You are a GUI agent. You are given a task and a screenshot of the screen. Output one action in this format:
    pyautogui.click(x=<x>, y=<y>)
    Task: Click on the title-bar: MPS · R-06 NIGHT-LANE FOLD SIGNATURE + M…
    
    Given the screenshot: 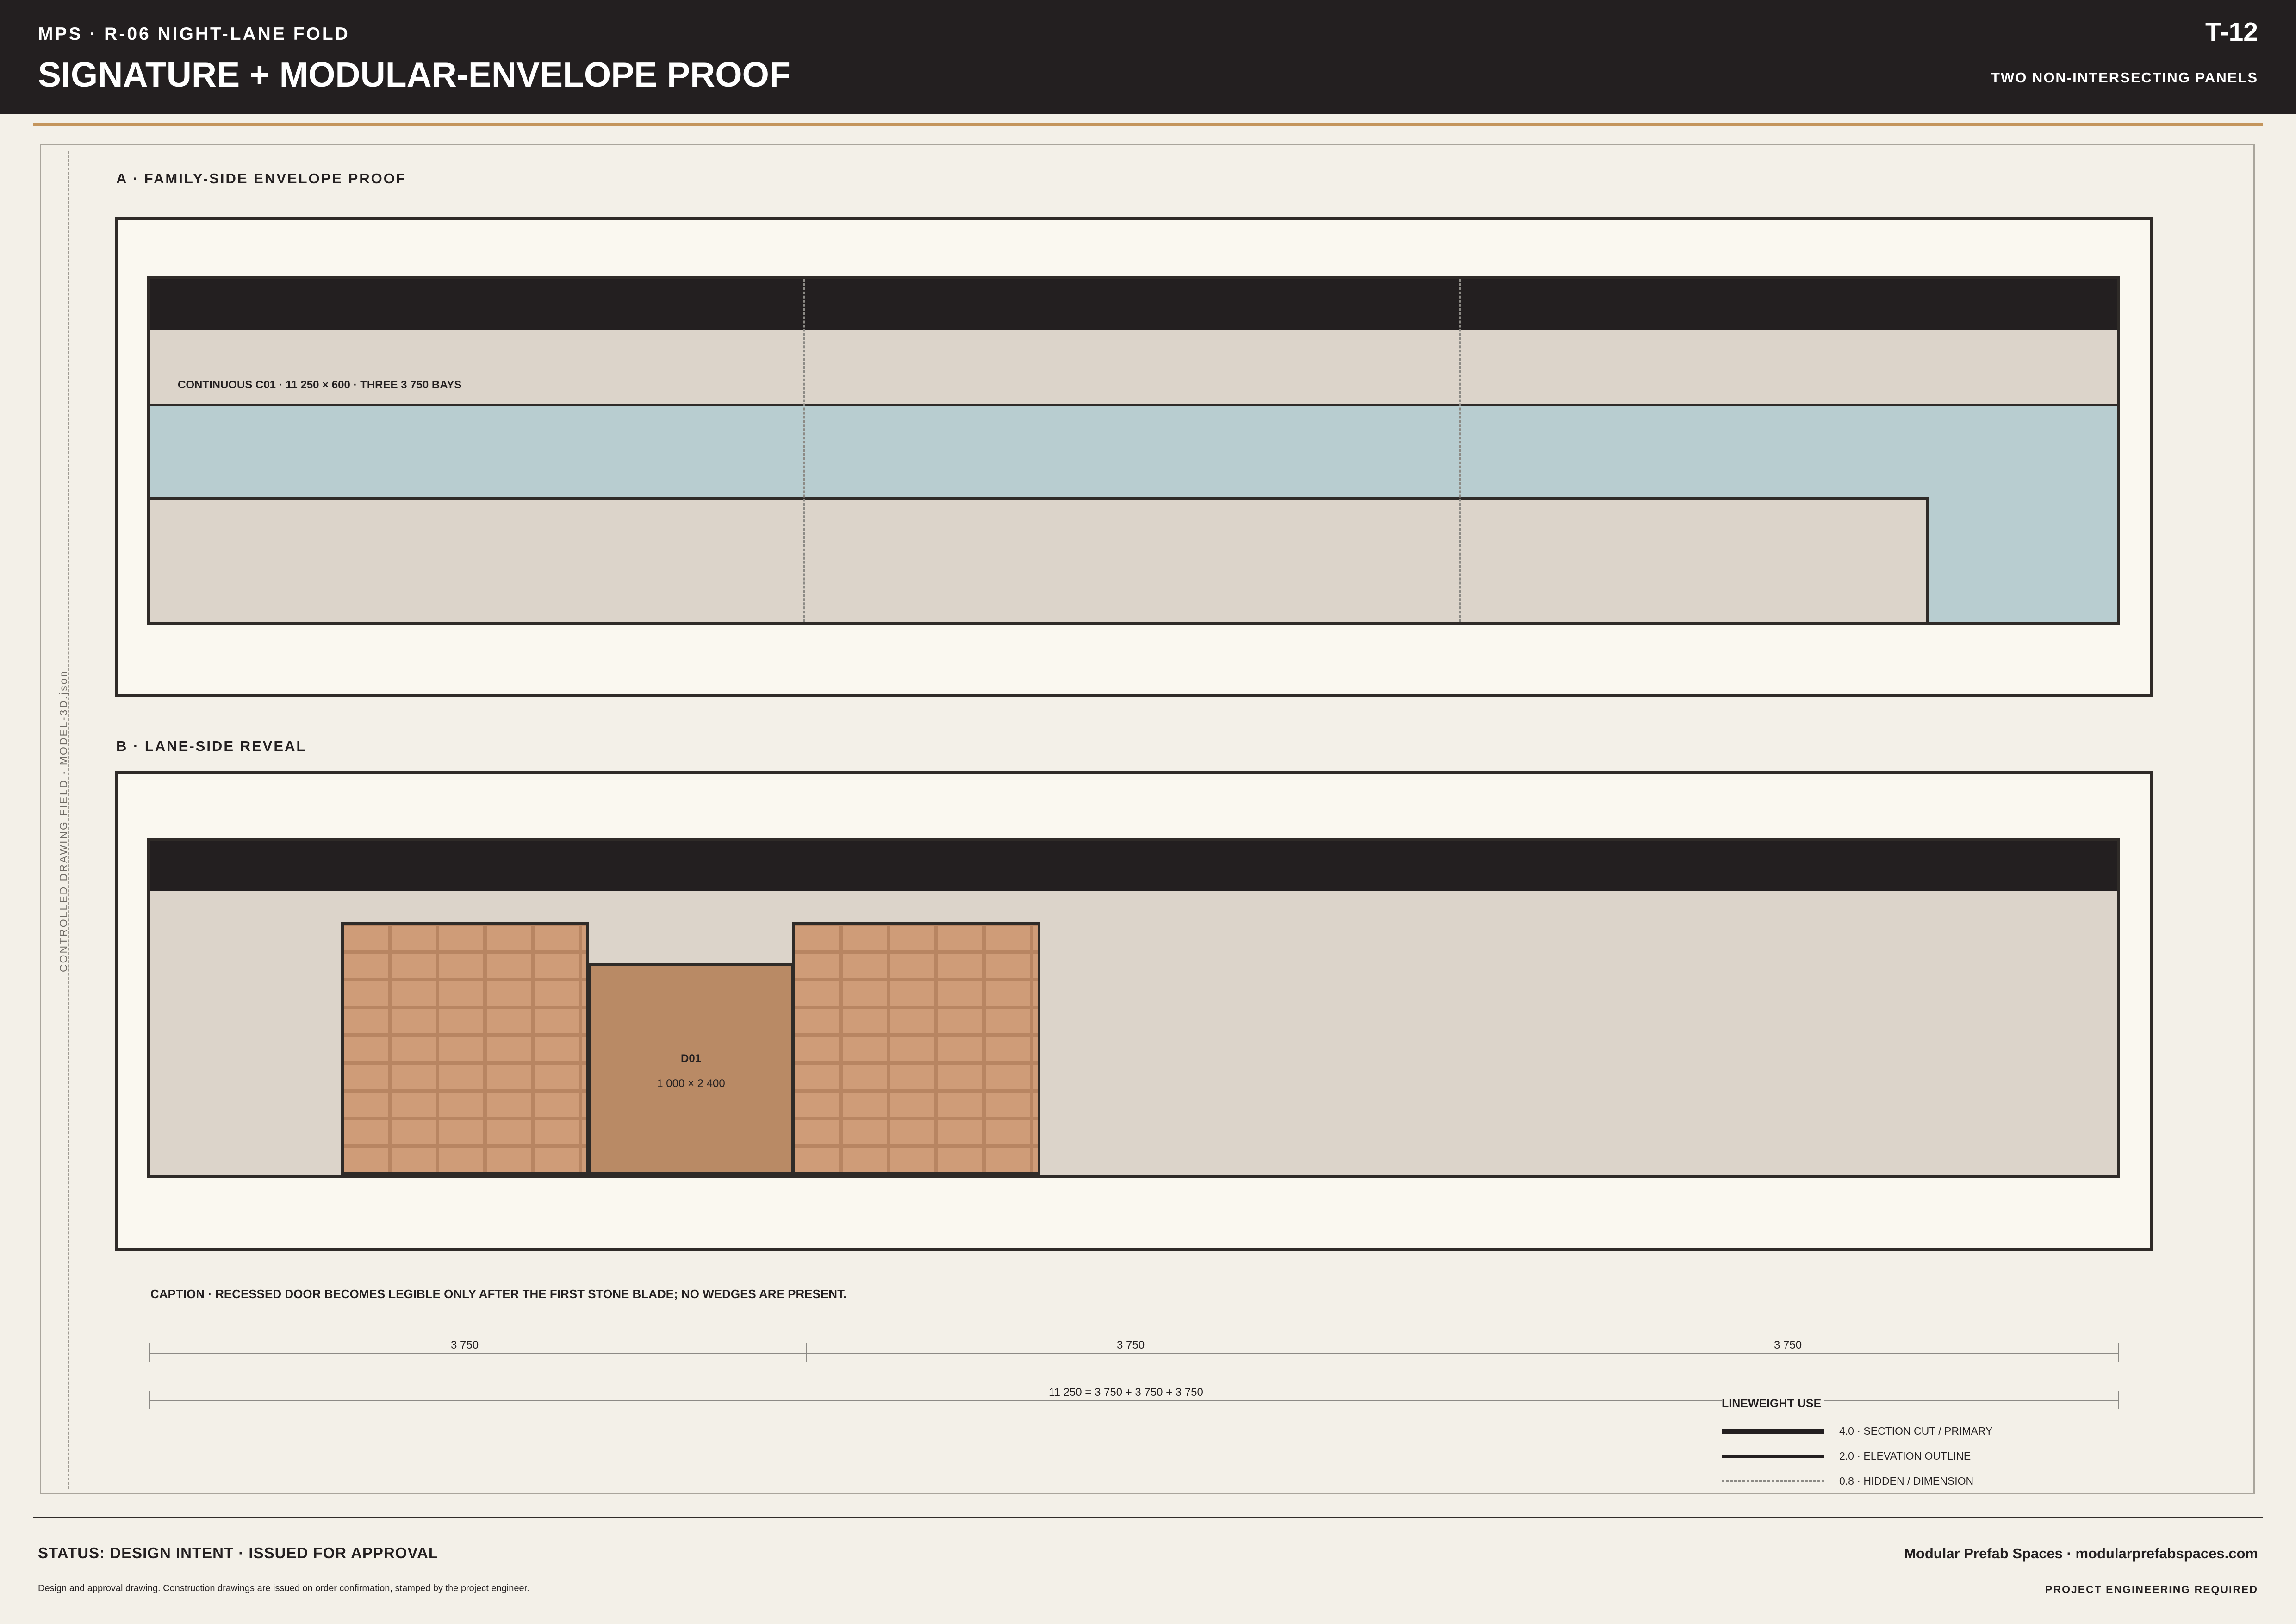 What is the action you would take?
    pyautogui.click(x=1148, y=57)
    